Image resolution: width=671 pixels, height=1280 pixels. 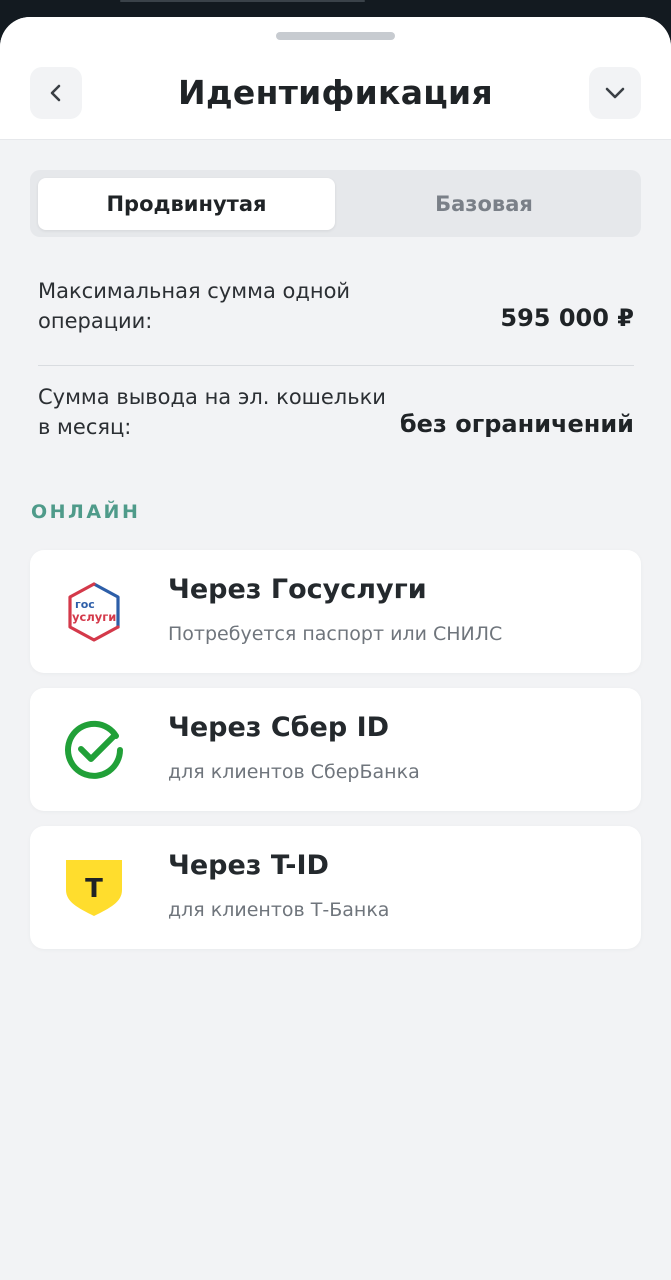 I want to click on limit-label: Максимальная сумма одной операции:, so click(x=194, y=306).